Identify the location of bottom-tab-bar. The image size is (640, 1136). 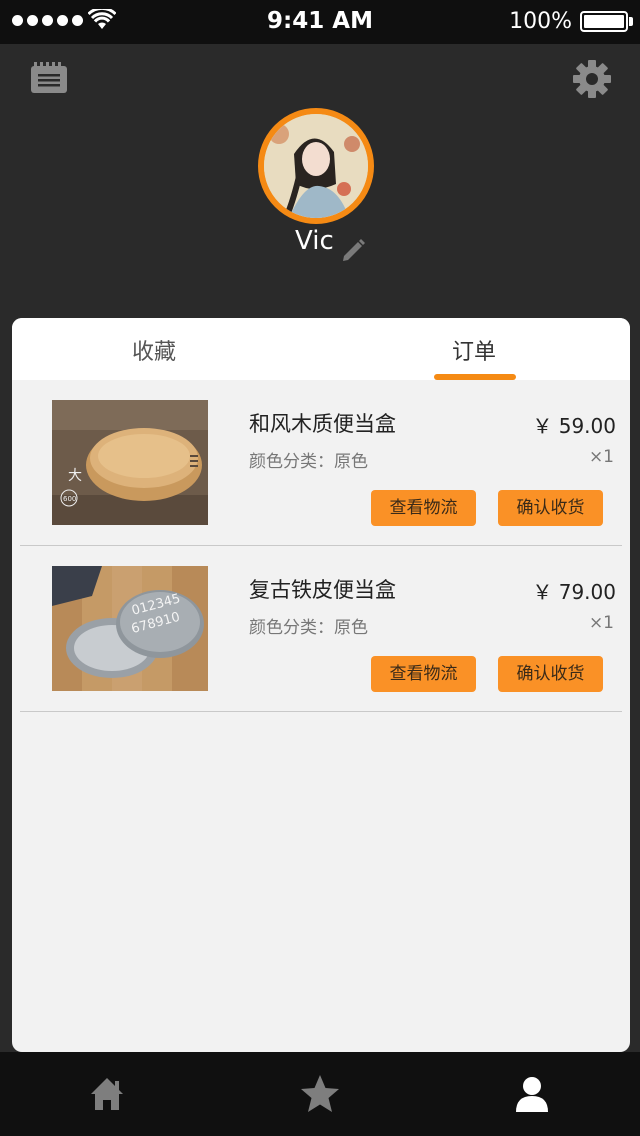
(320, 1094).